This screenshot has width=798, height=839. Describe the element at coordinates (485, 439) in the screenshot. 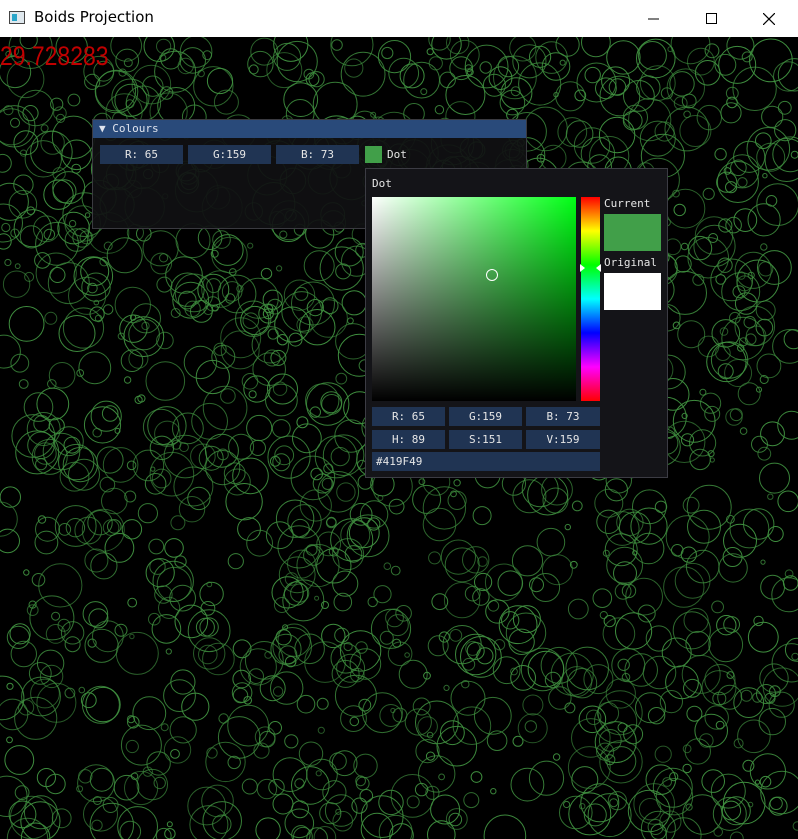

I see `picker-saturation-field: S:151` at that location.